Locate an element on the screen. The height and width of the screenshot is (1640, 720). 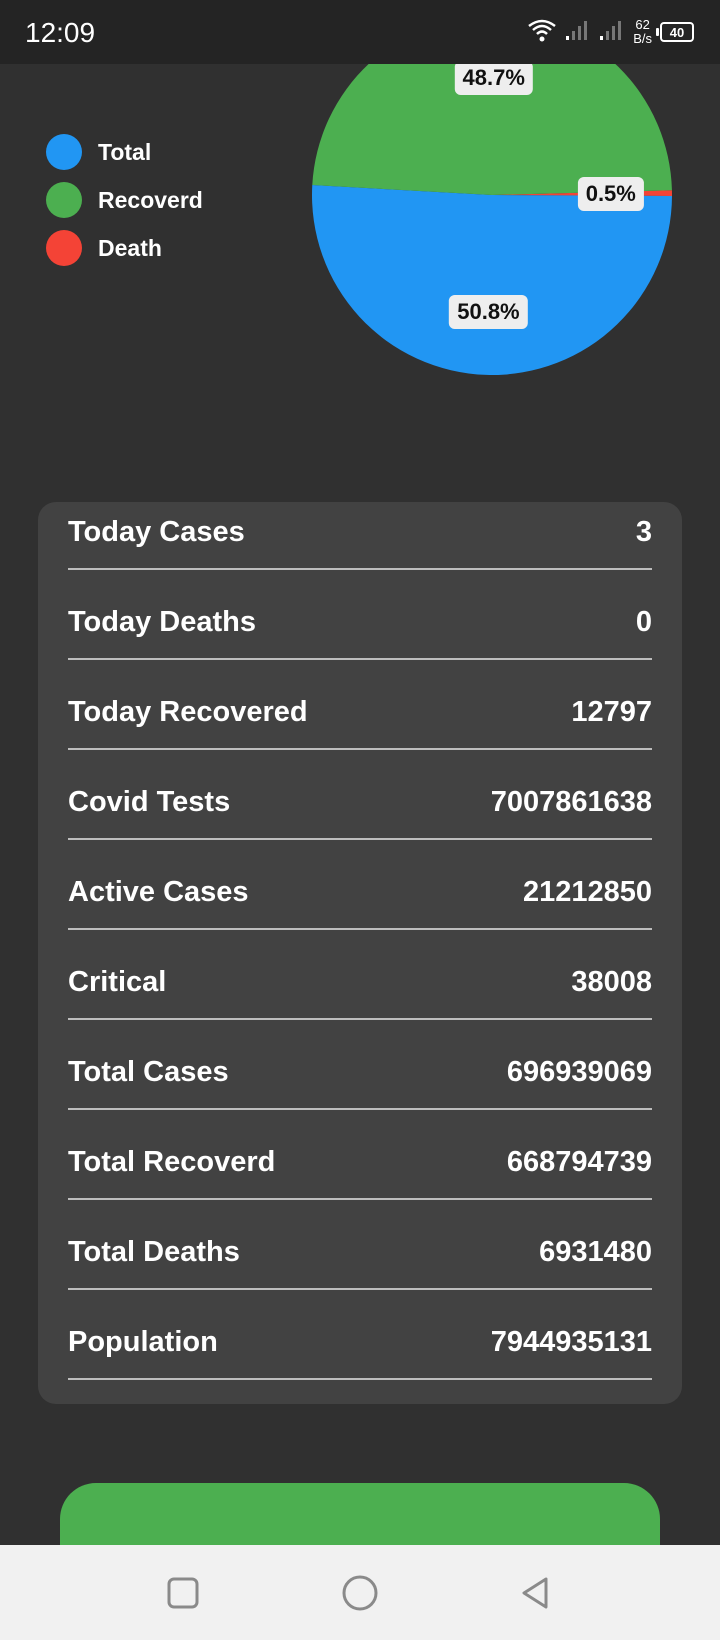
legend-item-death: Death is located at coordinates (124, 248).